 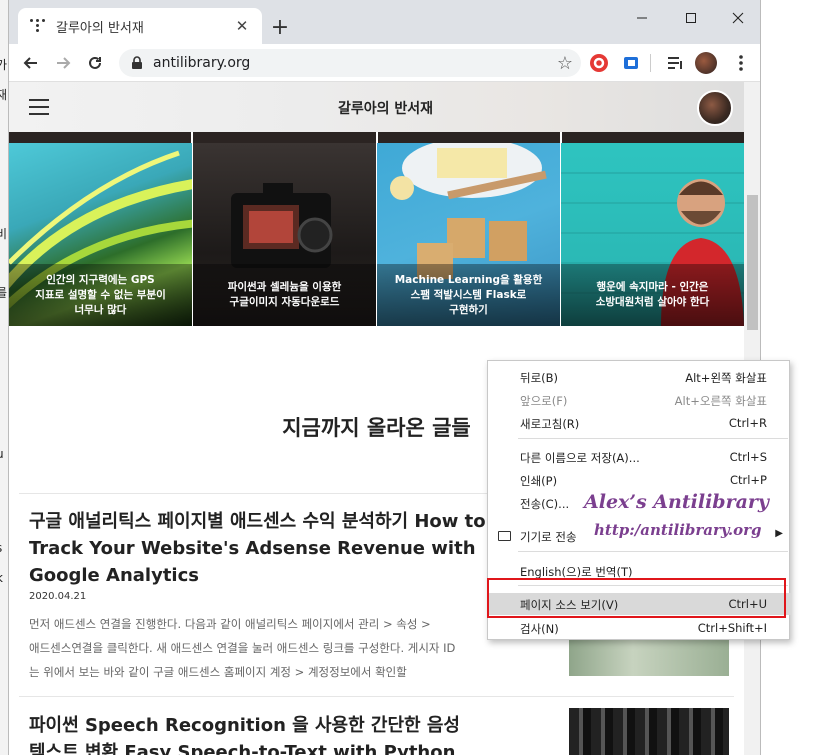 What do you see at coordinates (100, 234) in the screenshot?
I see `featured-card: 인간의 지구력에는 GPS 지표로 설명할 수 없는 부분이 너무나 많다` at bounding box center [100, 234].